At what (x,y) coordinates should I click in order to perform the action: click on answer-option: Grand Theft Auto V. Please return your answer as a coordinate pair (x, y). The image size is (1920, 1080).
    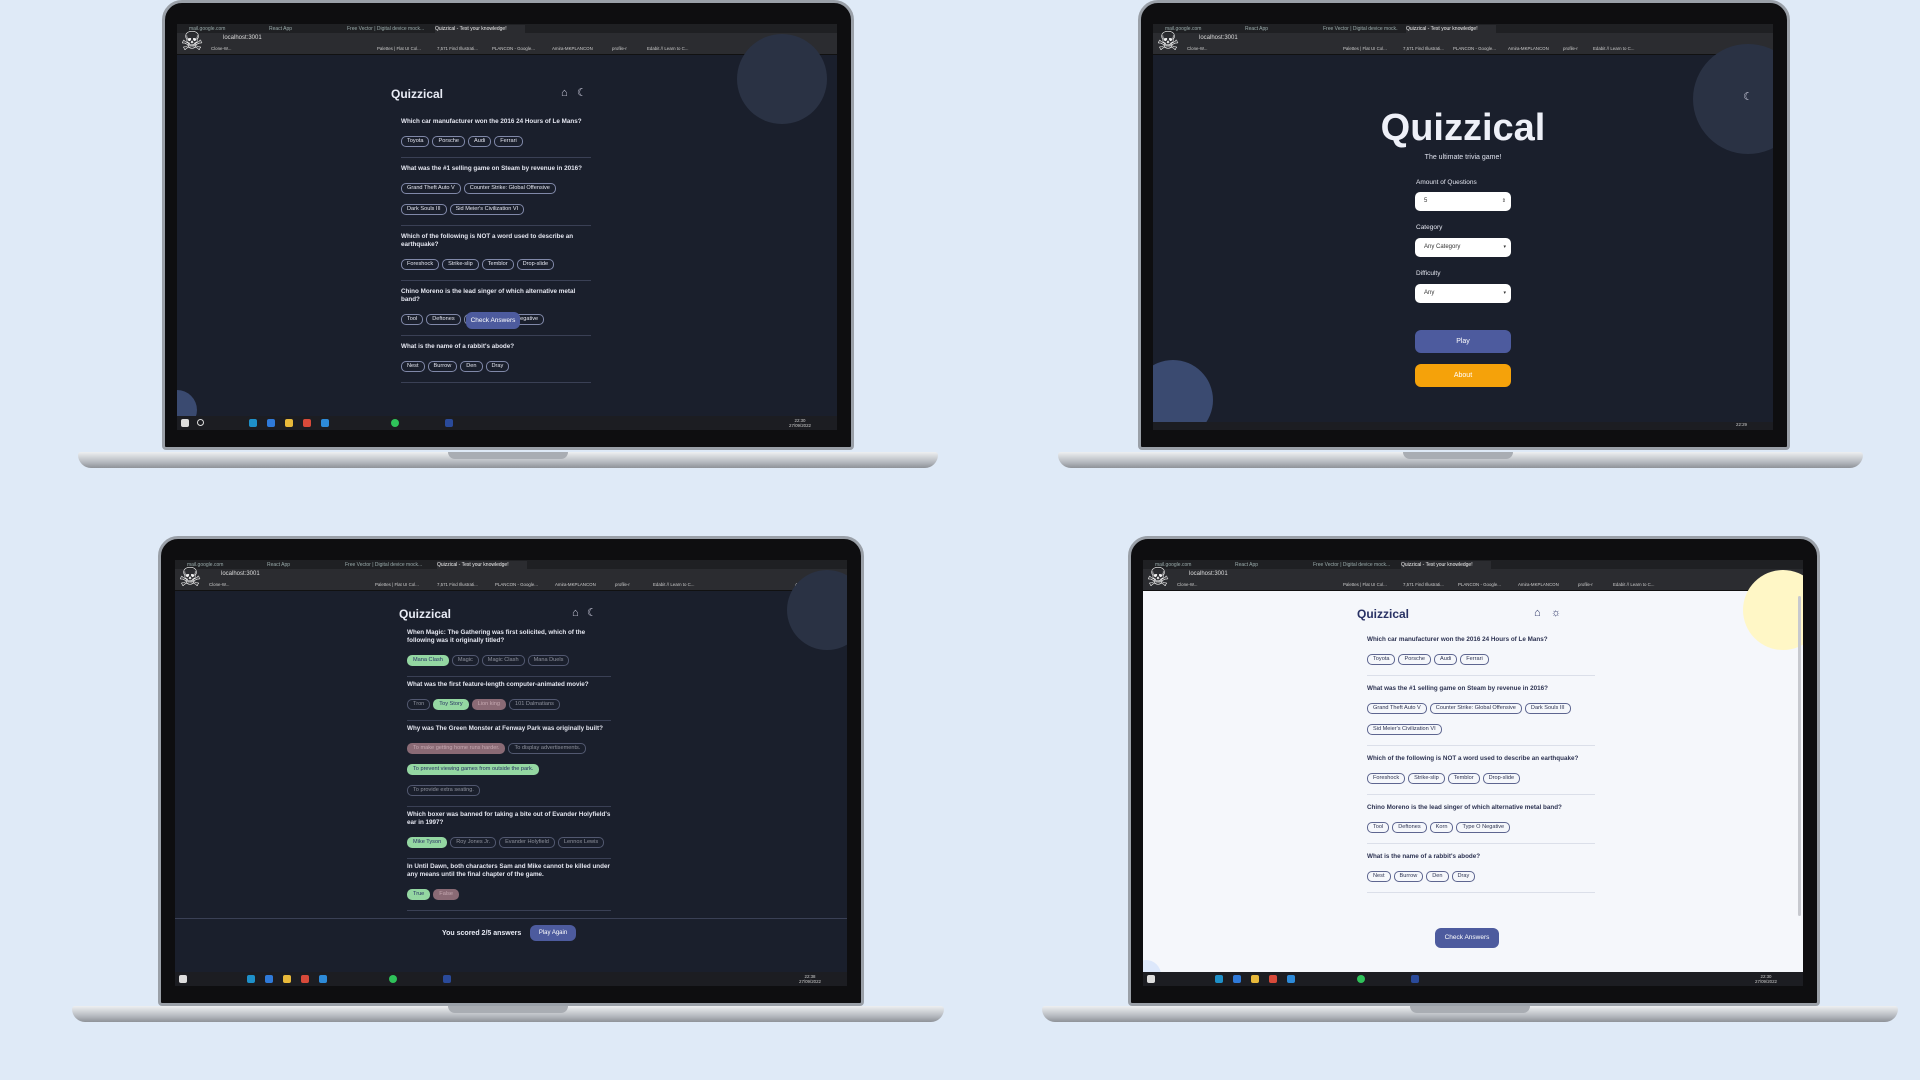
    Looking at the image, I should click on (431, 188).